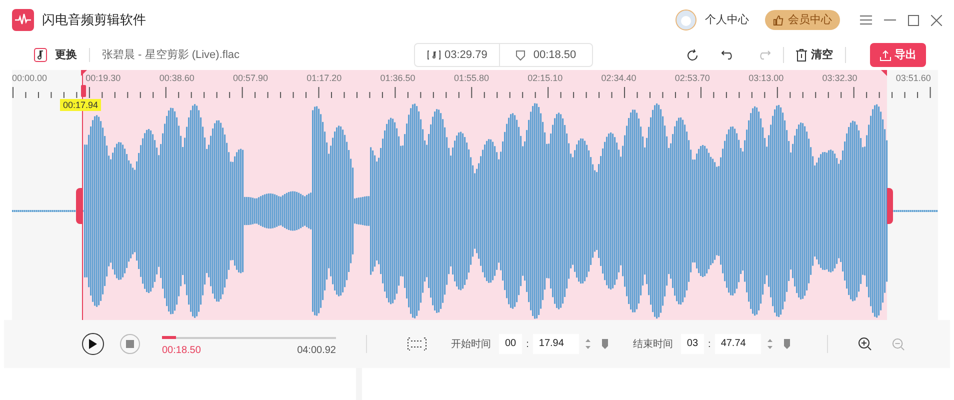  I want to click on time-label: 03:32.30, so click(840, 78).